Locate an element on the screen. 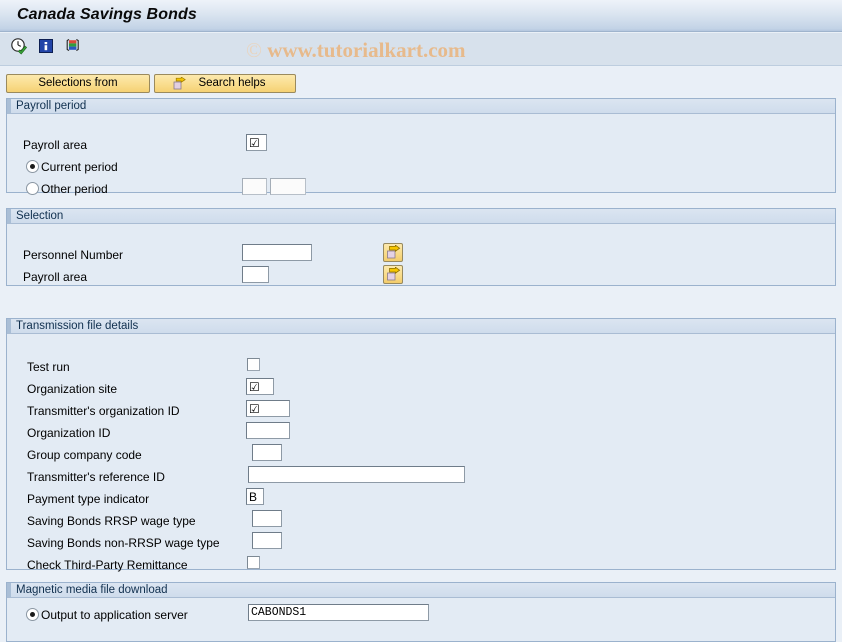 The height and width of the screenshot is (642, 842). transmission-header: Transmission file details is located at coordinates (421, 326).